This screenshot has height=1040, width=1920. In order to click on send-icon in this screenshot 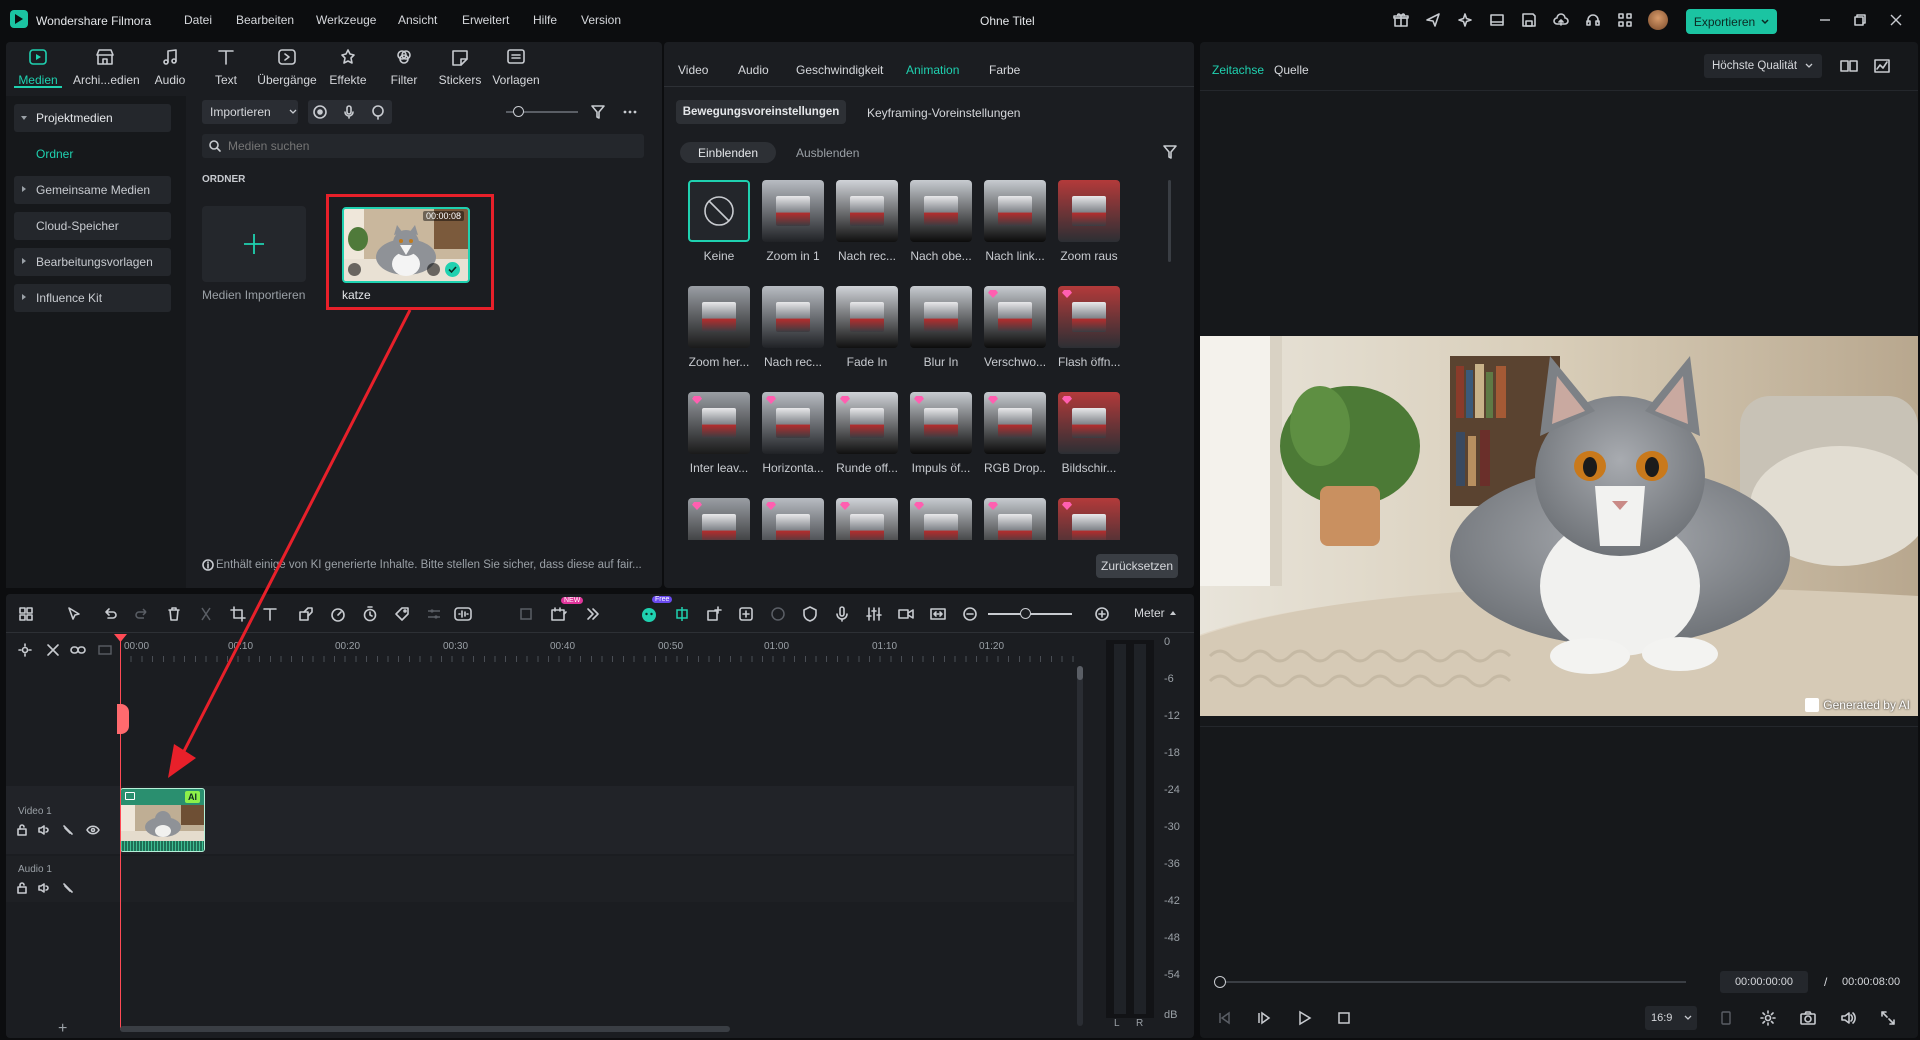, I will do `click(1433, 20)`.